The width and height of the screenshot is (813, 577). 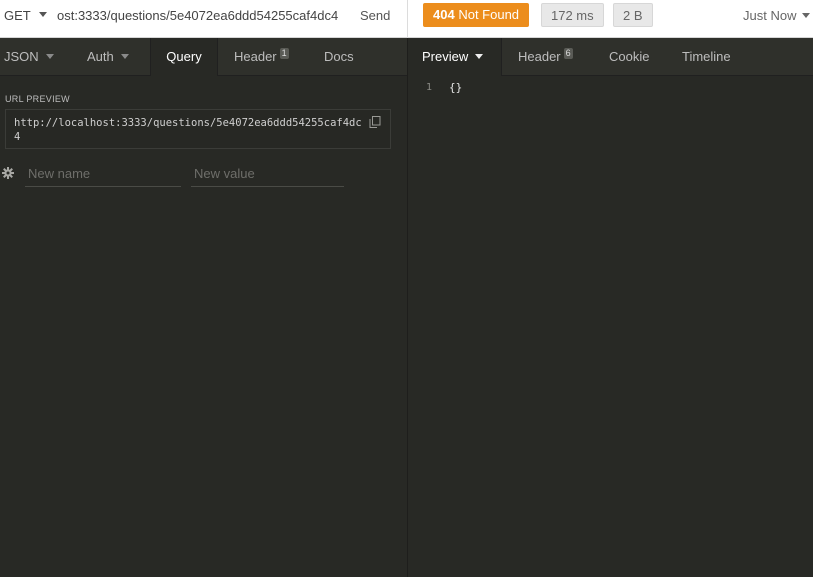 I want to click on tab-timeline: Timeline, so click(x=706, y=56).